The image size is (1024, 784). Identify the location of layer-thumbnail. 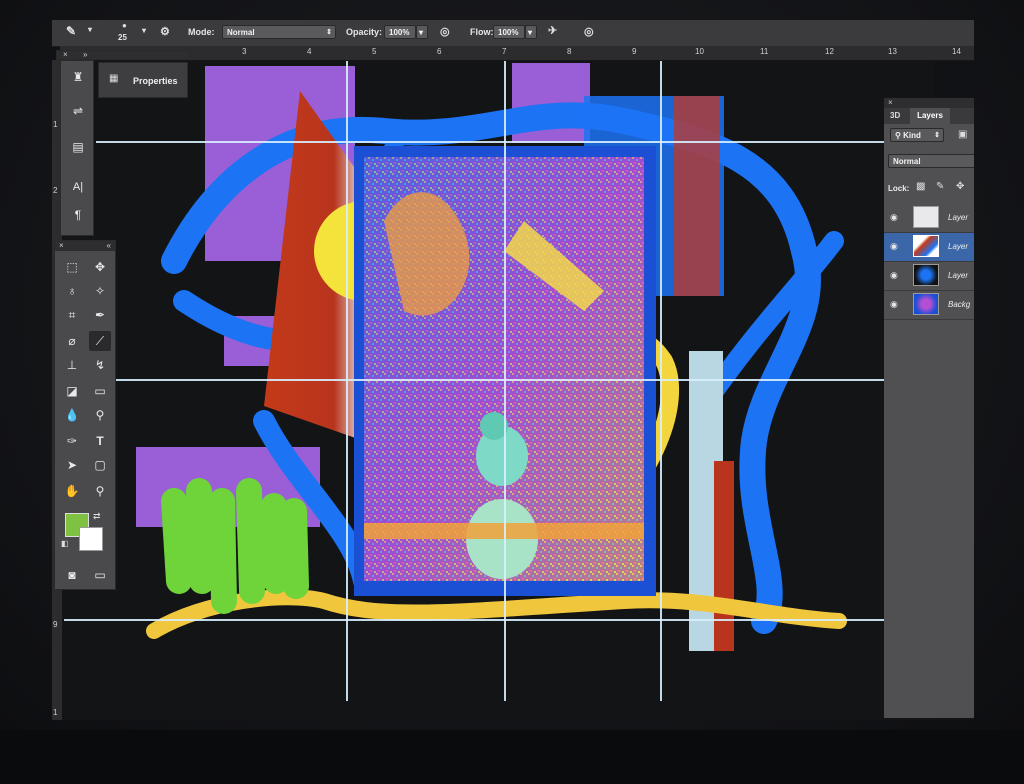
(926, 217).